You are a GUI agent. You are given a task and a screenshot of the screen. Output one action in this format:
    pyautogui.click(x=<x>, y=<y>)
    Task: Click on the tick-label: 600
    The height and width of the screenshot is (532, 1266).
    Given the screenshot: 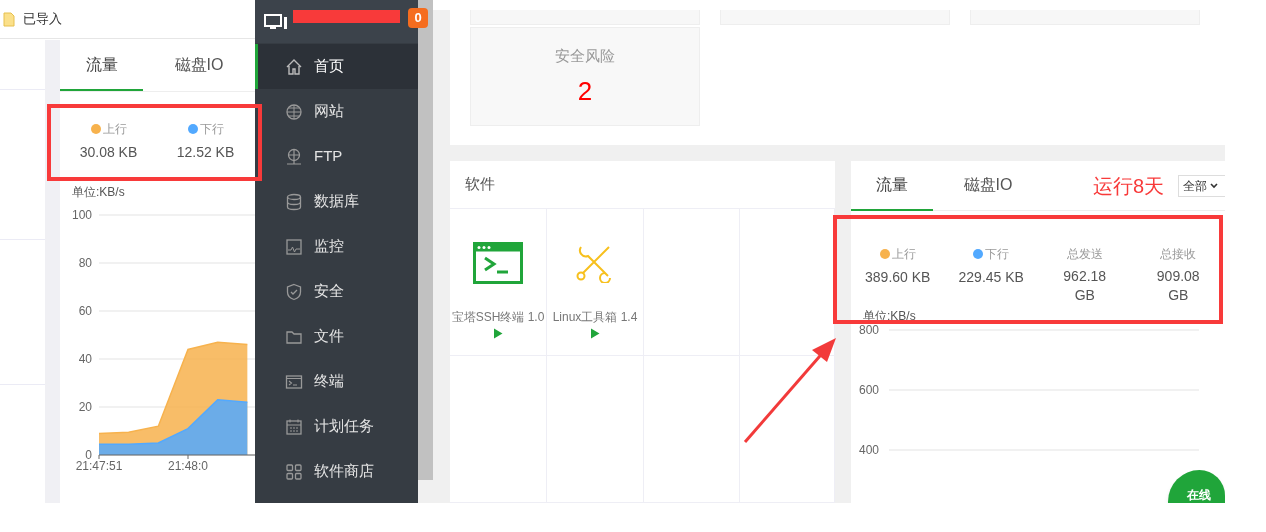 What is the action you would take?
    pyautogui.click(x=869, y=390)
    